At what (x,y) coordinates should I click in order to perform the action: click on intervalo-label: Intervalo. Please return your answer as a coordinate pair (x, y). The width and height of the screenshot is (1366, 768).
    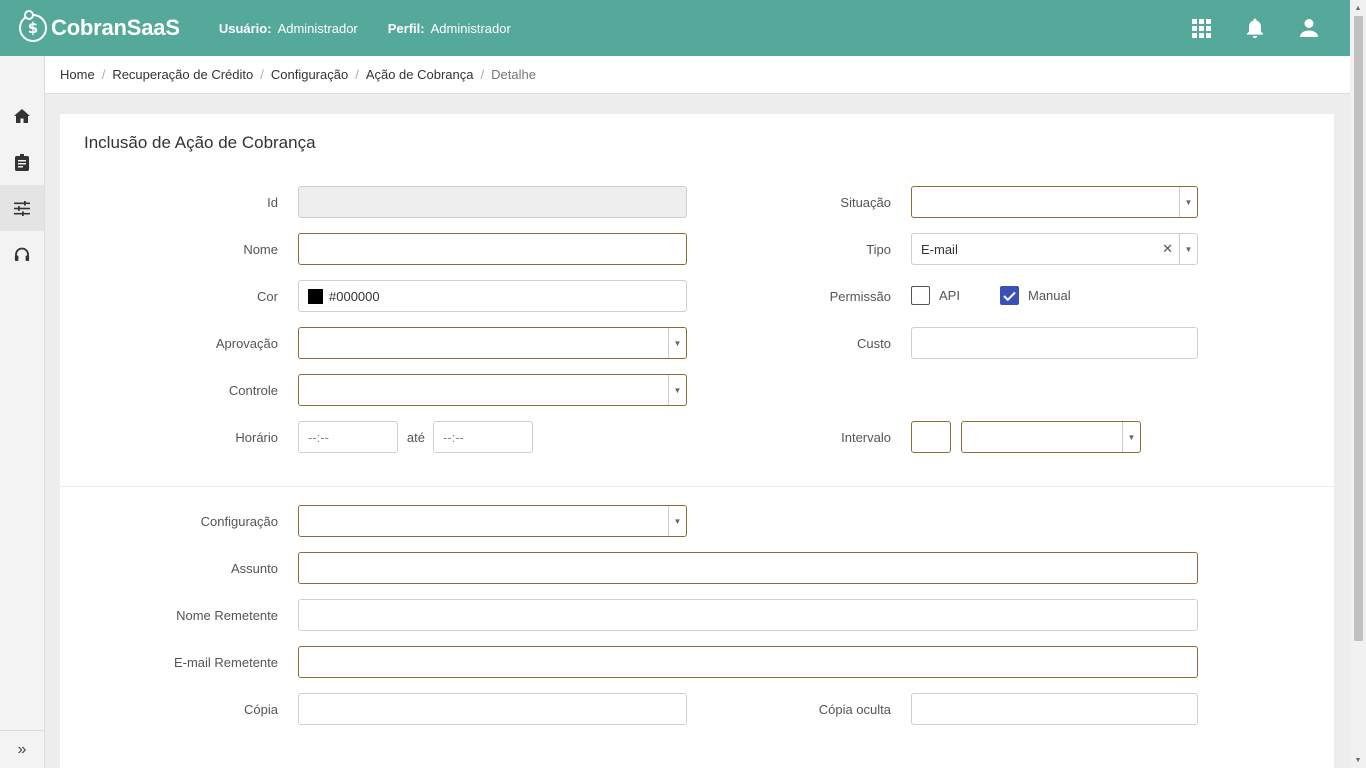
    Looking at the image, I should click on (866, 437).